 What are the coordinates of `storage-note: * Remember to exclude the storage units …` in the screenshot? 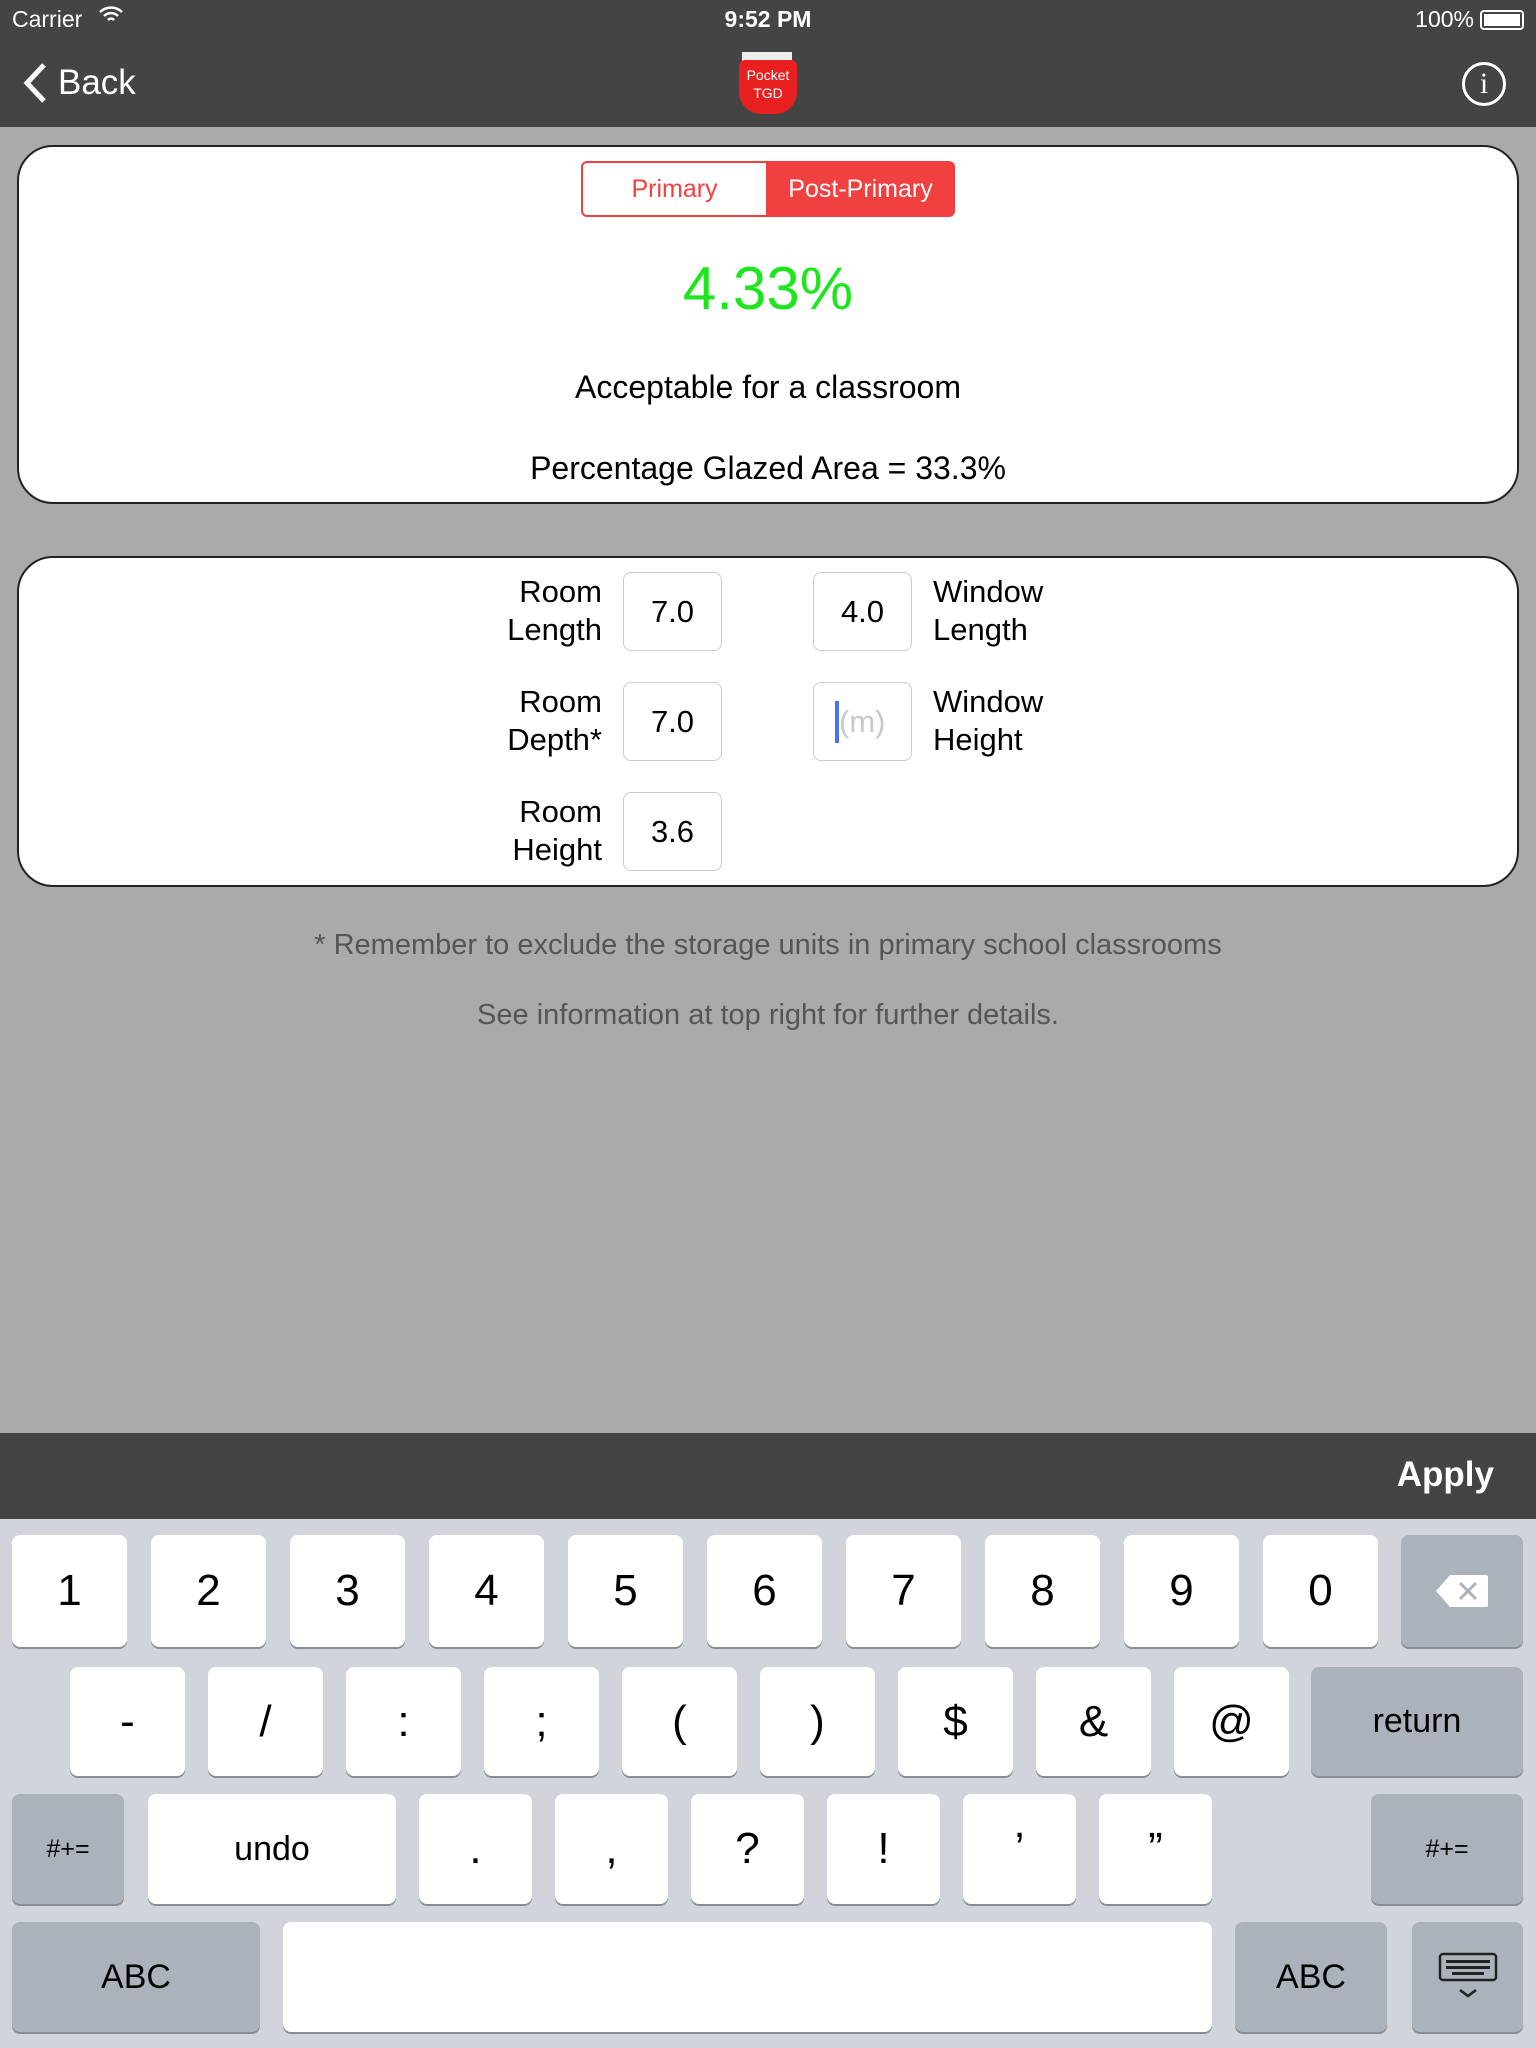 It's located at (768, 945).